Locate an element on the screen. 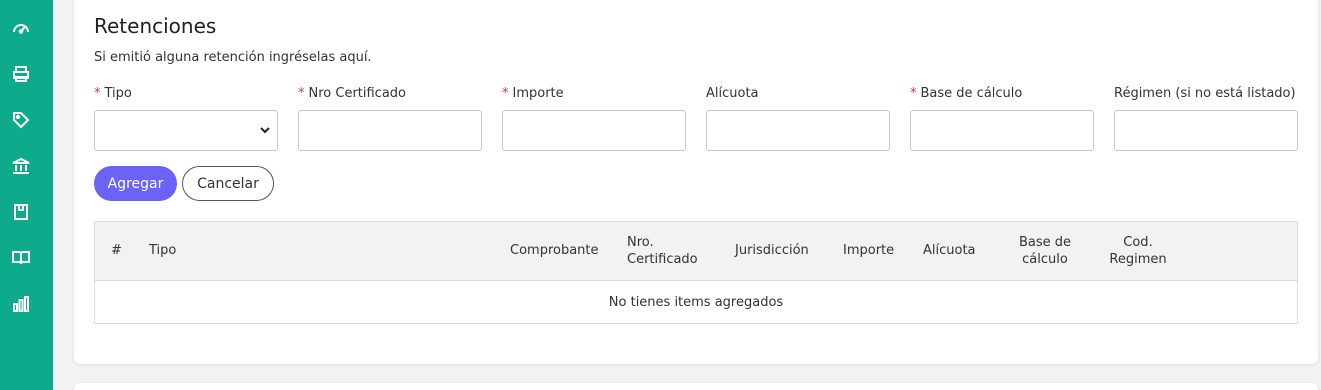 This screenshot has height=390, width=1321. col-base-calculo: Base de cálculo is located at coordinates (1045, 251).